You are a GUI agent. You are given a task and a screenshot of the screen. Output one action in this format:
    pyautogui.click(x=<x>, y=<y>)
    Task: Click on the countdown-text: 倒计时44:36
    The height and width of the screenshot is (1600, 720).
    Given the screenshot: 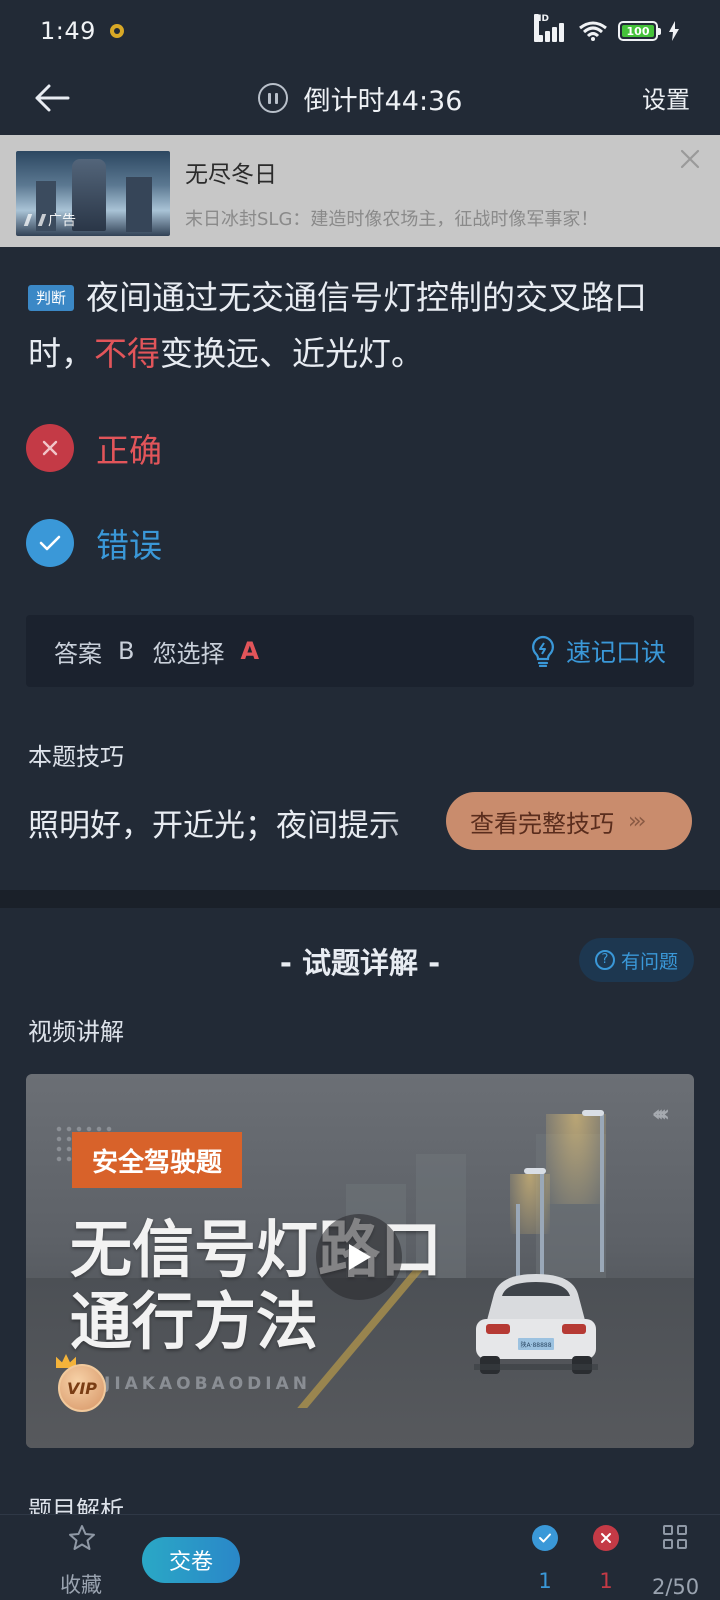 What is the action you would take?
    pyautogui.click(x=383, y=101)
    